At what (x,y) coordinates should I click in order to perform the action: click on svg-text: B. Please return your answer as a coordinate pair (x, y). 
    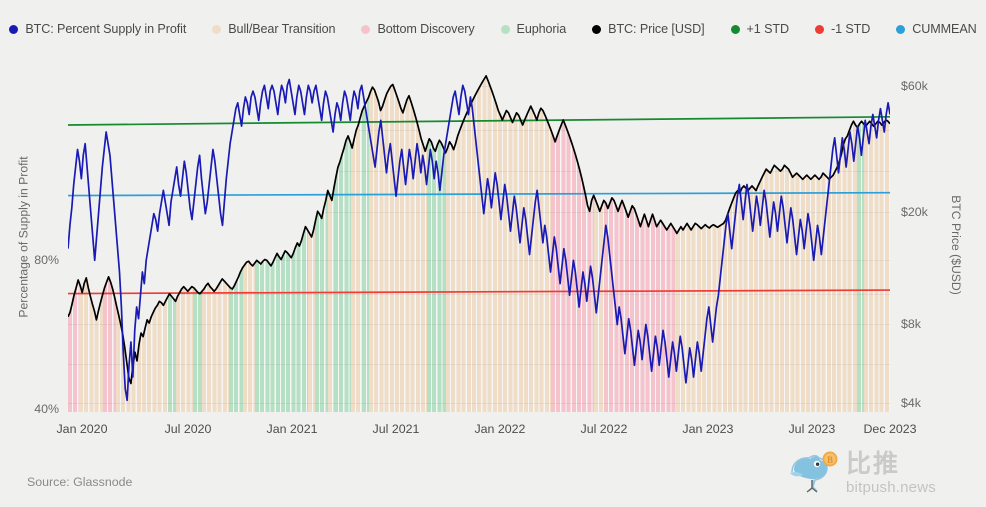
    Looking at the image, I should click on (830, 460).